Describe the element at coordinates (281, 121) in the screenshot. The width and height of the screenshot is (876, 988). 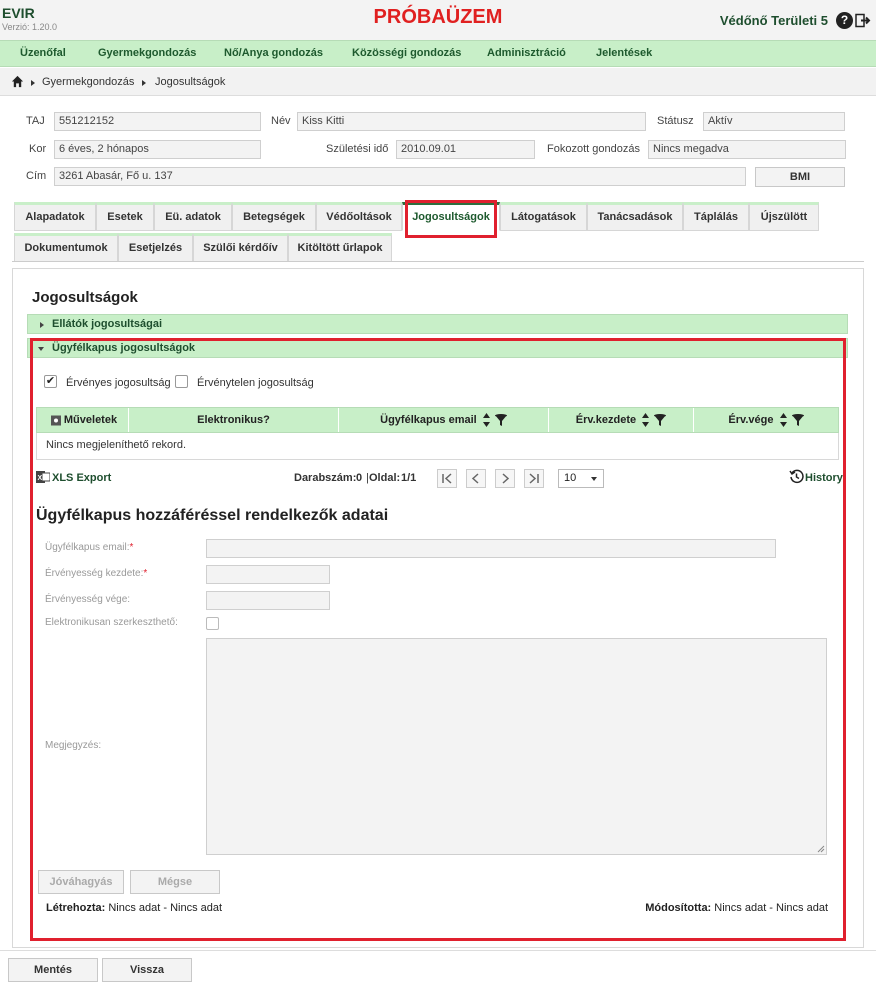
I see `nev-label: Név` at that location.